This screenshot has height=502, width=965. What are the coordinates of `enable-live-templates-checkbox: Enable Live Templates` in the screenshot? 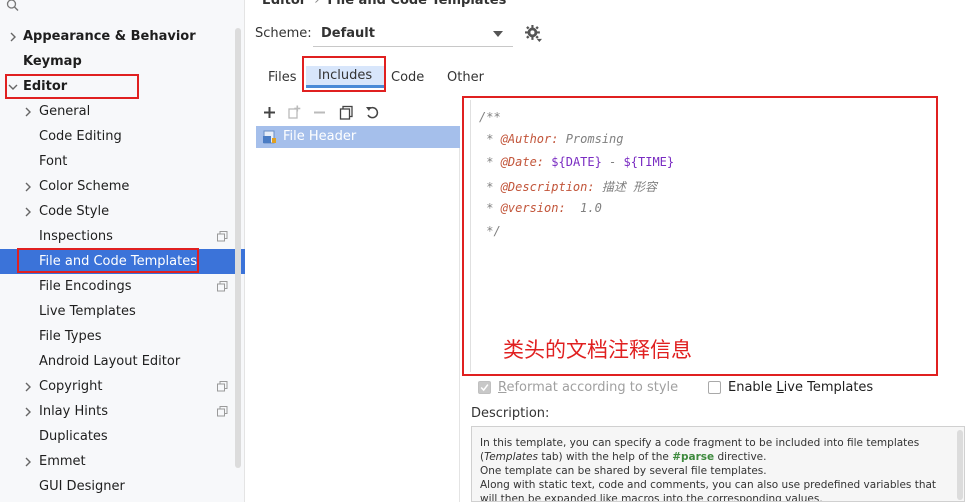 It's located at (790, 387).